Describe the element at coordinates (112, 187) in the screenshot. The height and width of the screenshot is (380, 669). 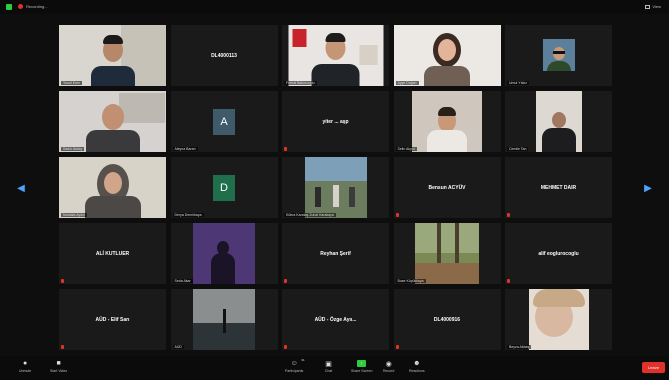
I see `participant-tile-active-speaker: Mustafa Aydın` at that location.